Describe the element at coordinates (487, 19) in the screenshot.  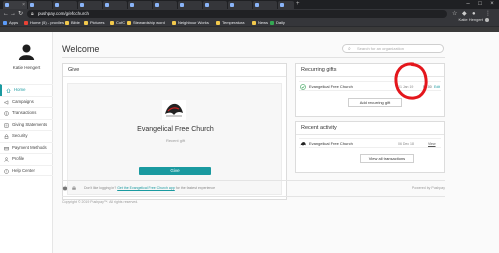
I see `avatar` at that location.